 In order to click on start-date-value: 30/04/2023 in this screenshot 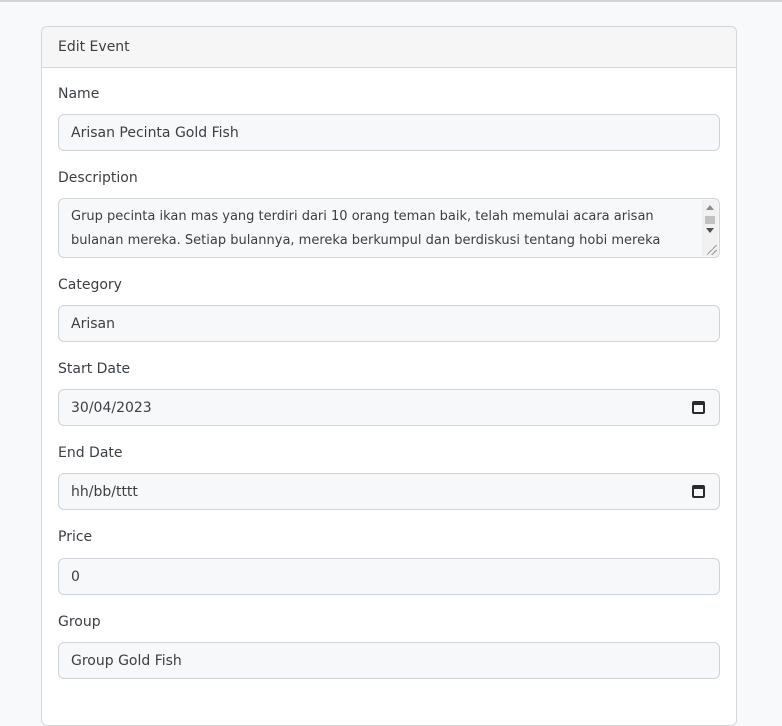, I will do `click(111, 407)`.